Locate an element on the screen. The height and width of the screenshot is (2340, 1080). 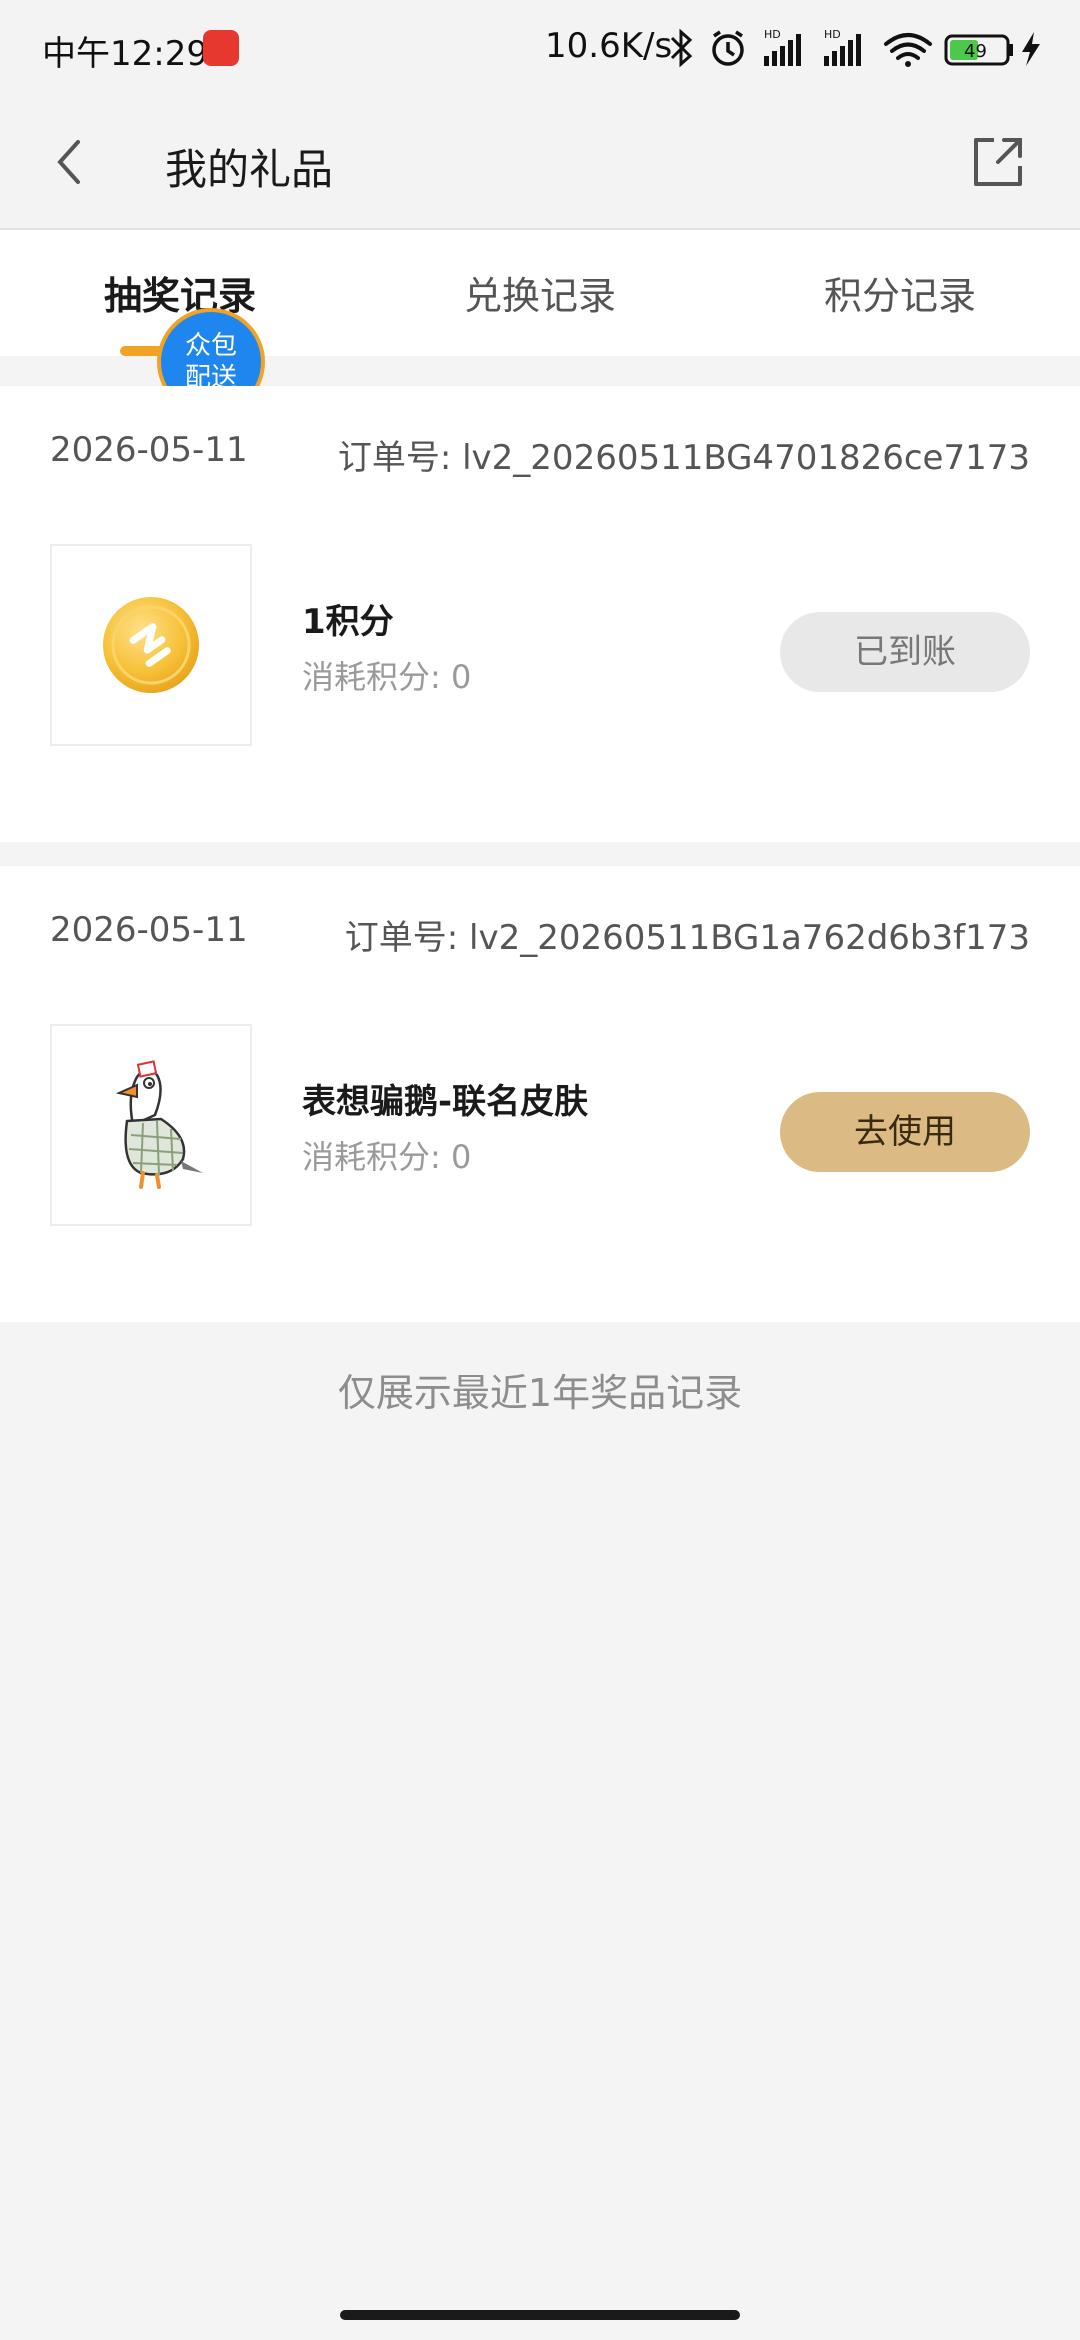
svg-text: 49 is located at coordinates (975, 51).